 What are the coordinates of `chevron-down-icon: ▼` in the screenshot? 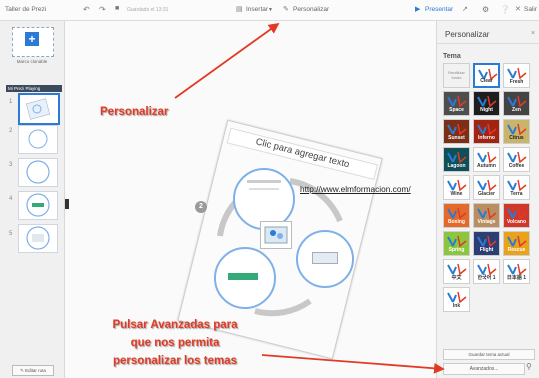 It's located at (270, 10).